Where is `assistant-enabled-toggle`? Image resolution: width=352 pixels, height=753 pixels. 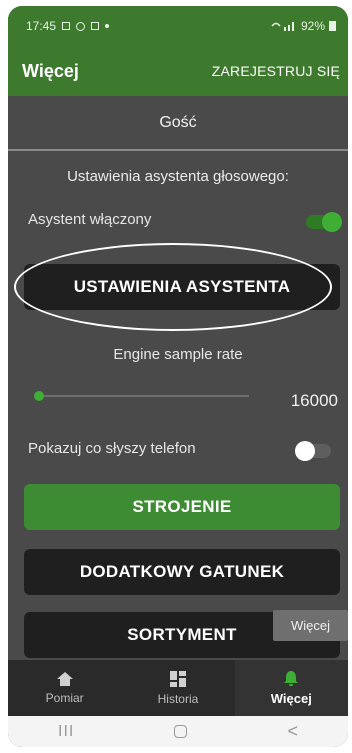 assistant-enabled-toggle is located at coordinates (324, 222).